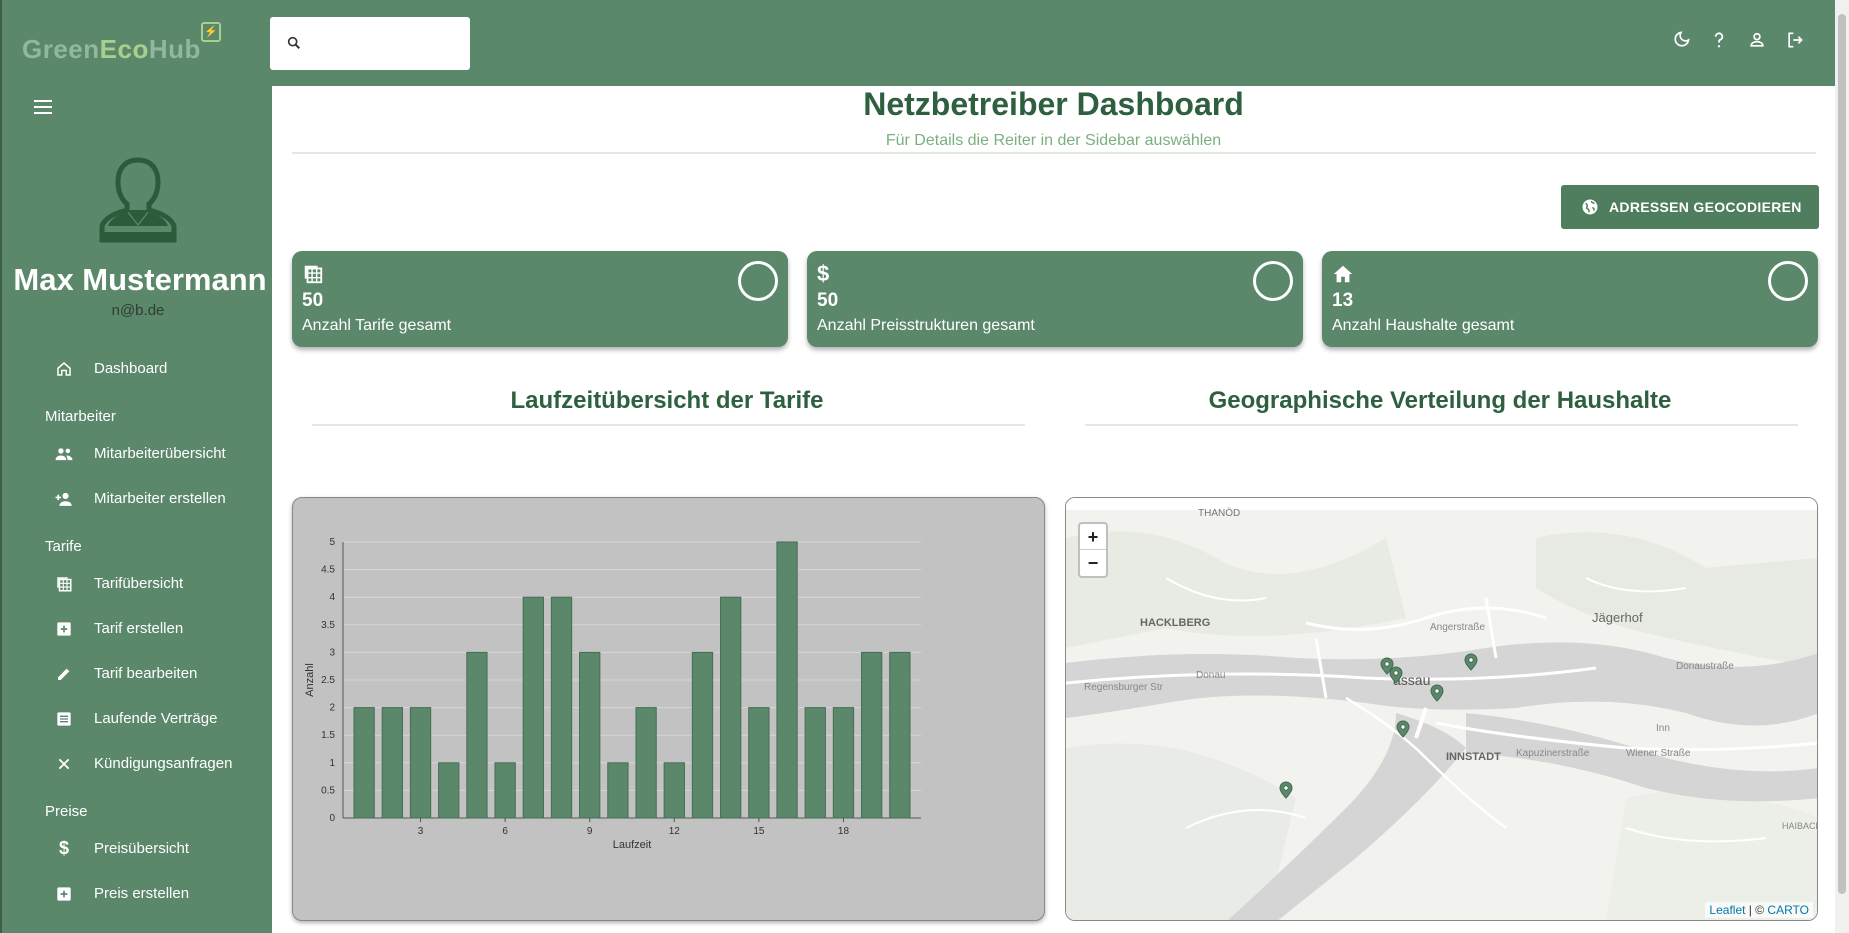 The height and width of the screenshot is (933, 1849). I want to click on y-tick-label: 1.5, so click(328, 735).